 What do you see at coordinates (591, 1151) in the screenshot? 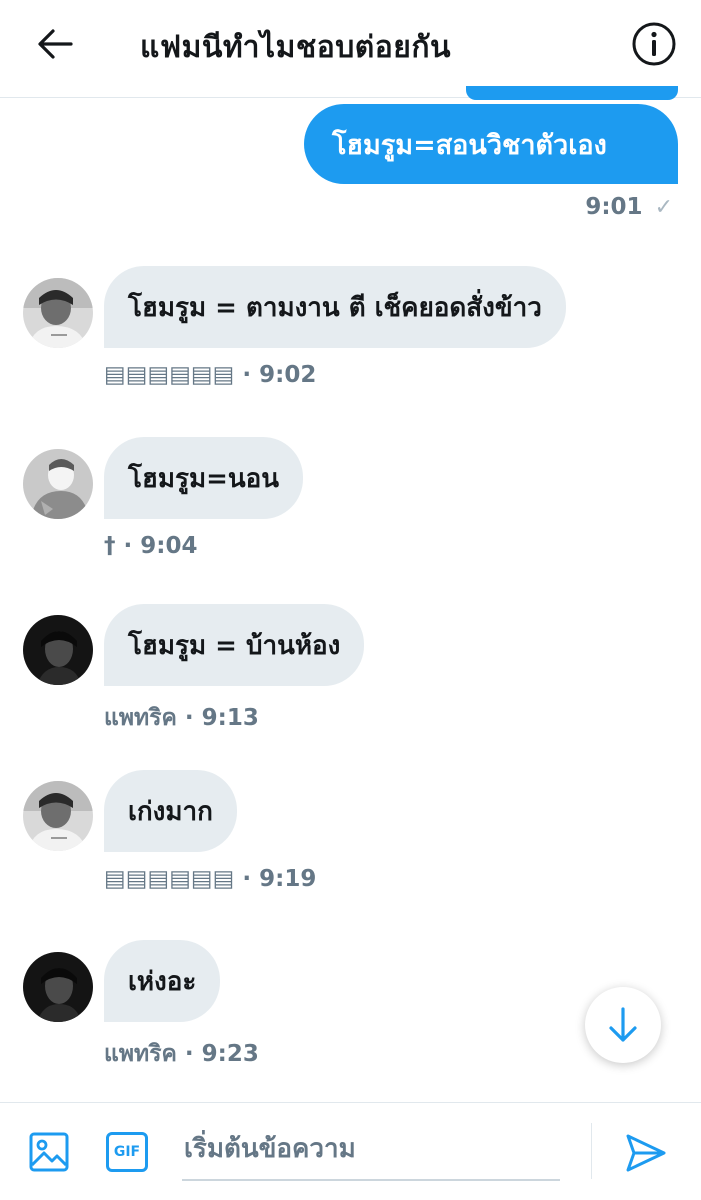
I see `composer-divider` at bounding box center [591, 1151].